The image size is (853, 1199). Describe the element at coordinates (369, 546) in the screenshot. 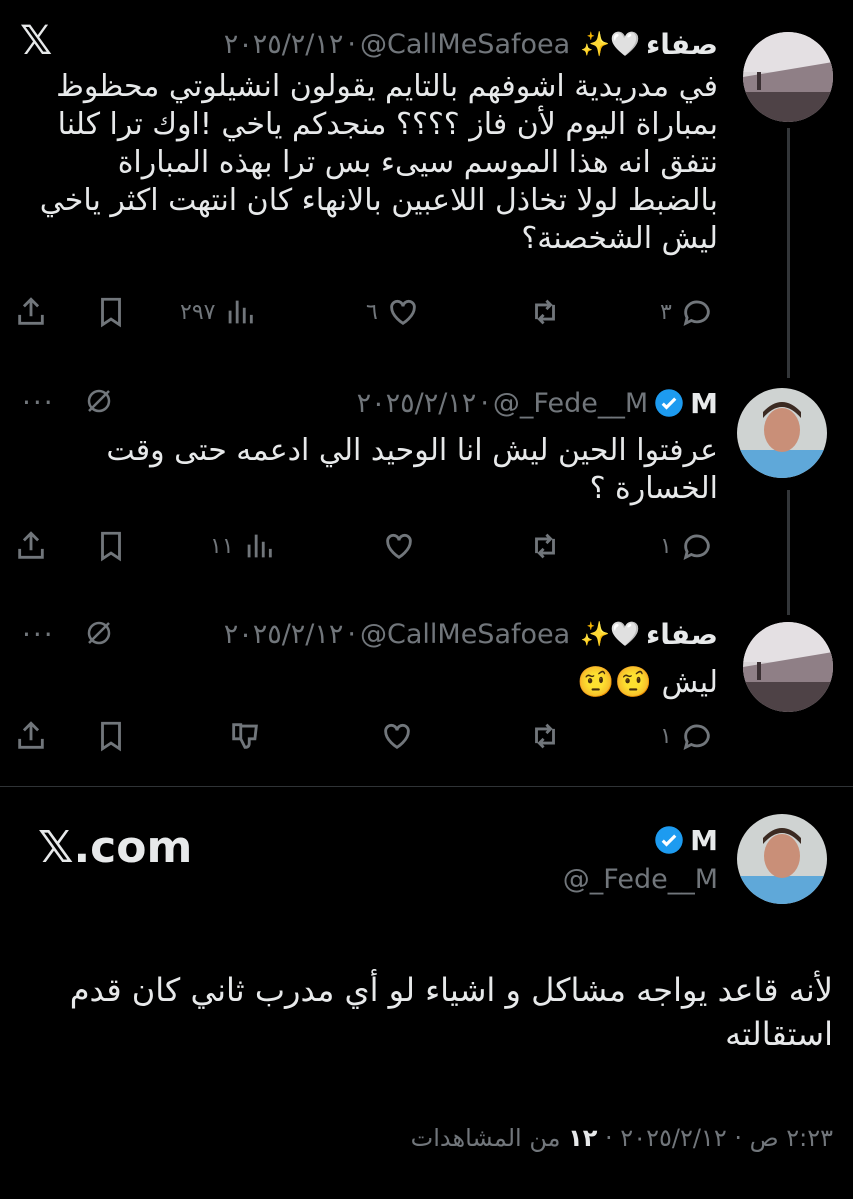

I see `tweet-actions: ١١ ١` at that location.